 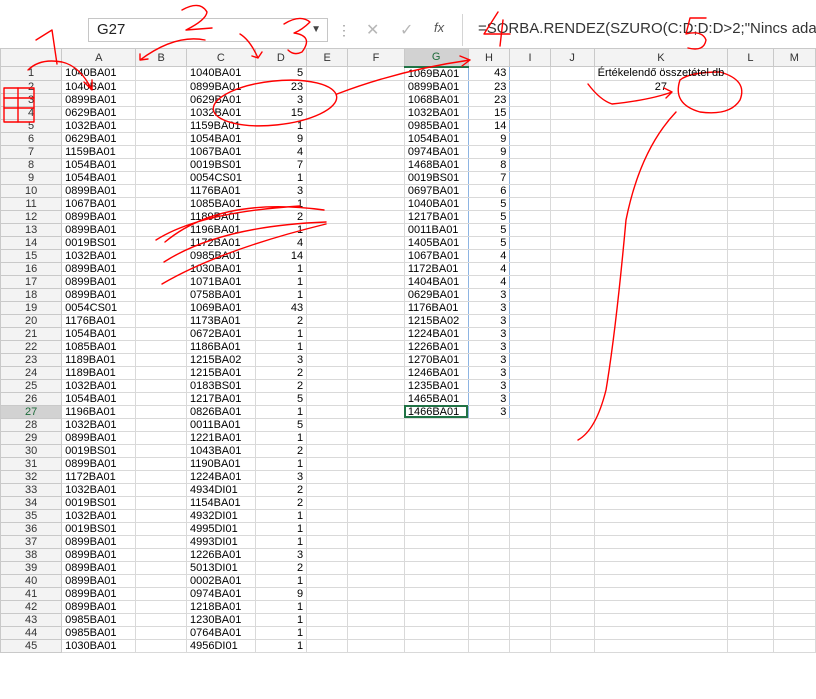 What do you see at coordinates (281, 476) in the screenshot?
I see `cell-d: 3` at bounding box center [281, 476].